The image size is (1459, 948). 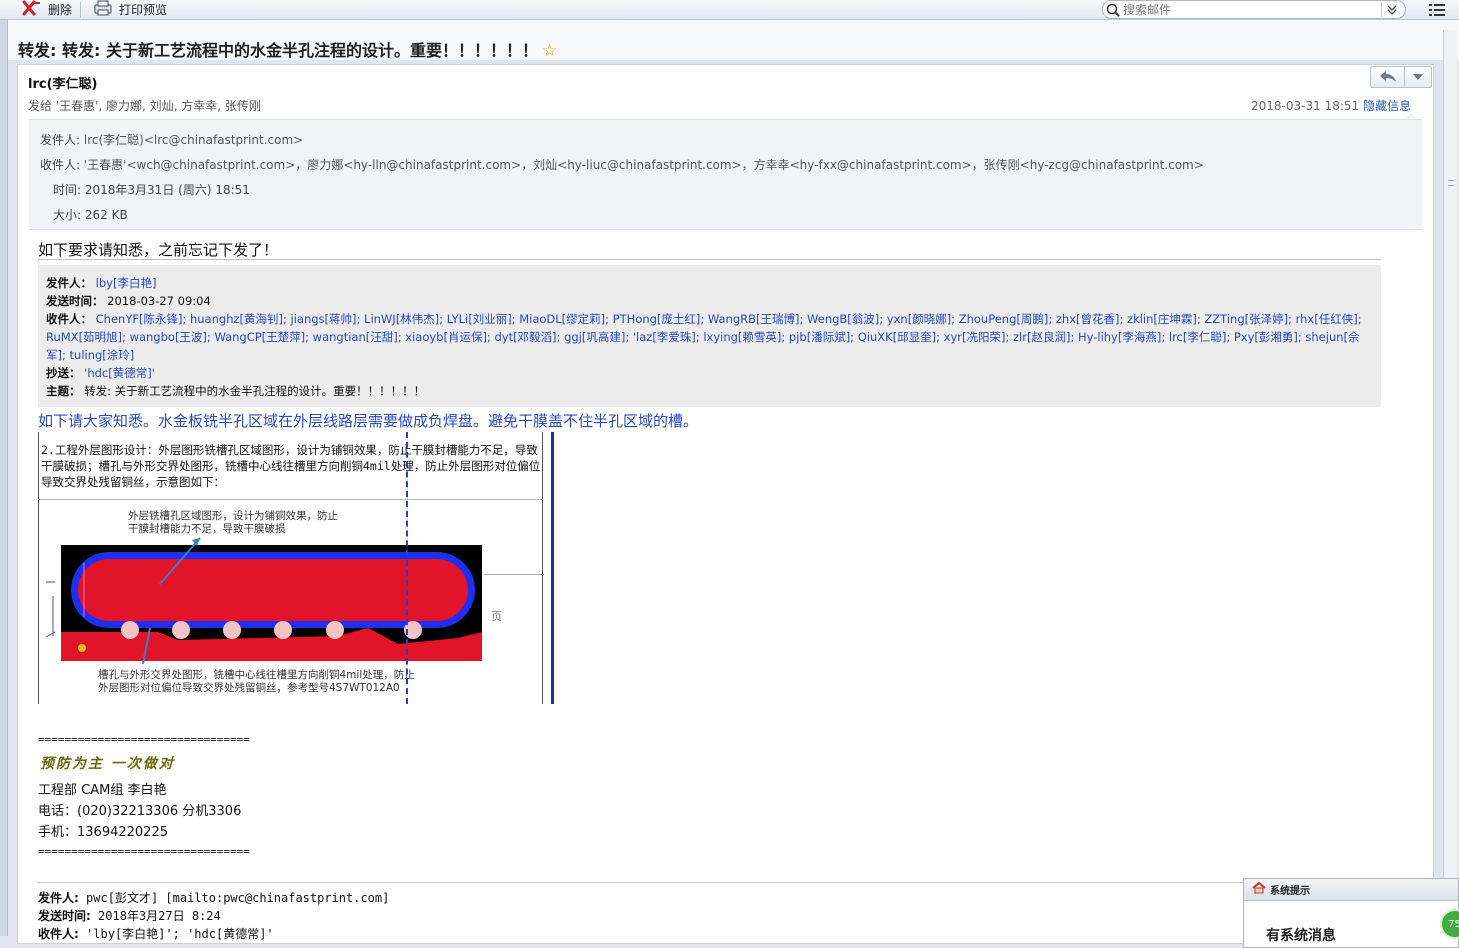 What do you see at coordinates (730, 882) in the screenshot?
I see `forward-divider` at bounding box center [730, 882].